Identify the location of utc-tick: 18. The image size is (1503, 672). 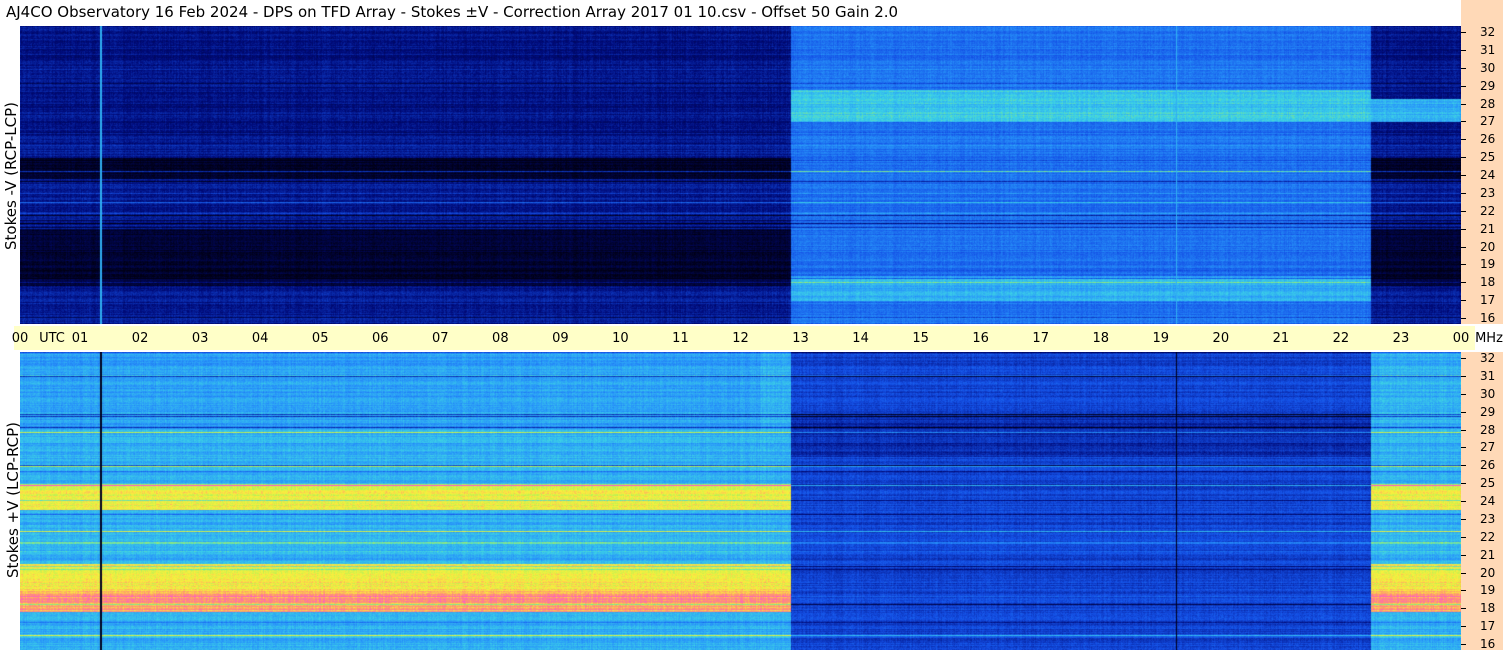
(1101, 338).